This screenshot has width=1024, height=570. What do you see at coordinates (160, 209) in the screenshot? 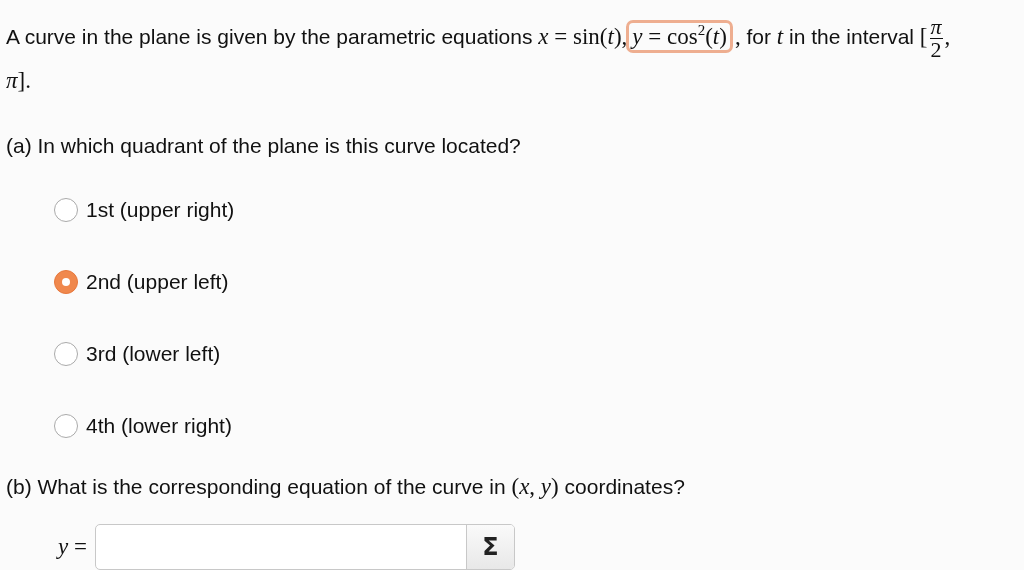
I see `option-label: 1st (upper right)` at bounding box center [160, 209].